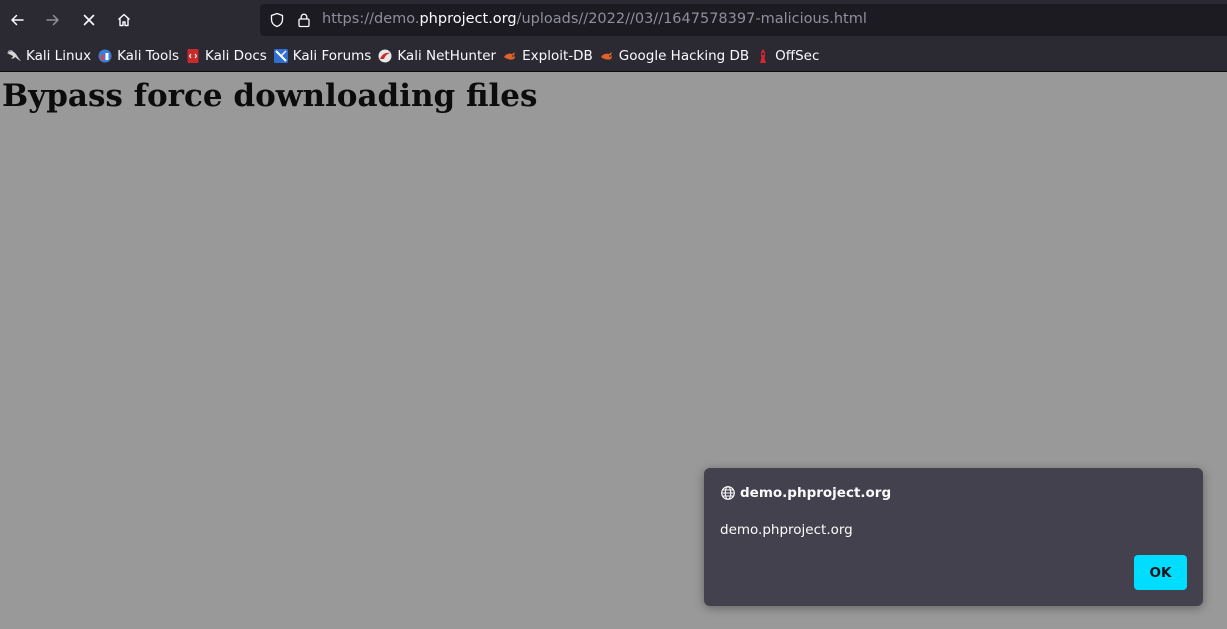  Describe the element at coordinates (816, 493) in the screenshot. I see `dialog-title: demo.phproject.org` at that location.